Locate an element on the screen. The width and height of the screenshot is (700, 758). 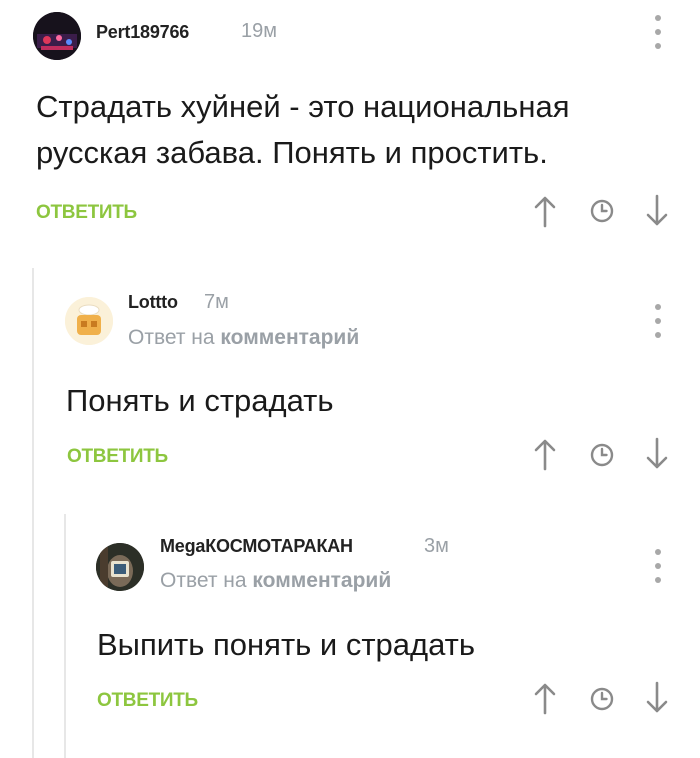
comment-text-line: Выпить понять и страдать is located at coordinates (286, 644).